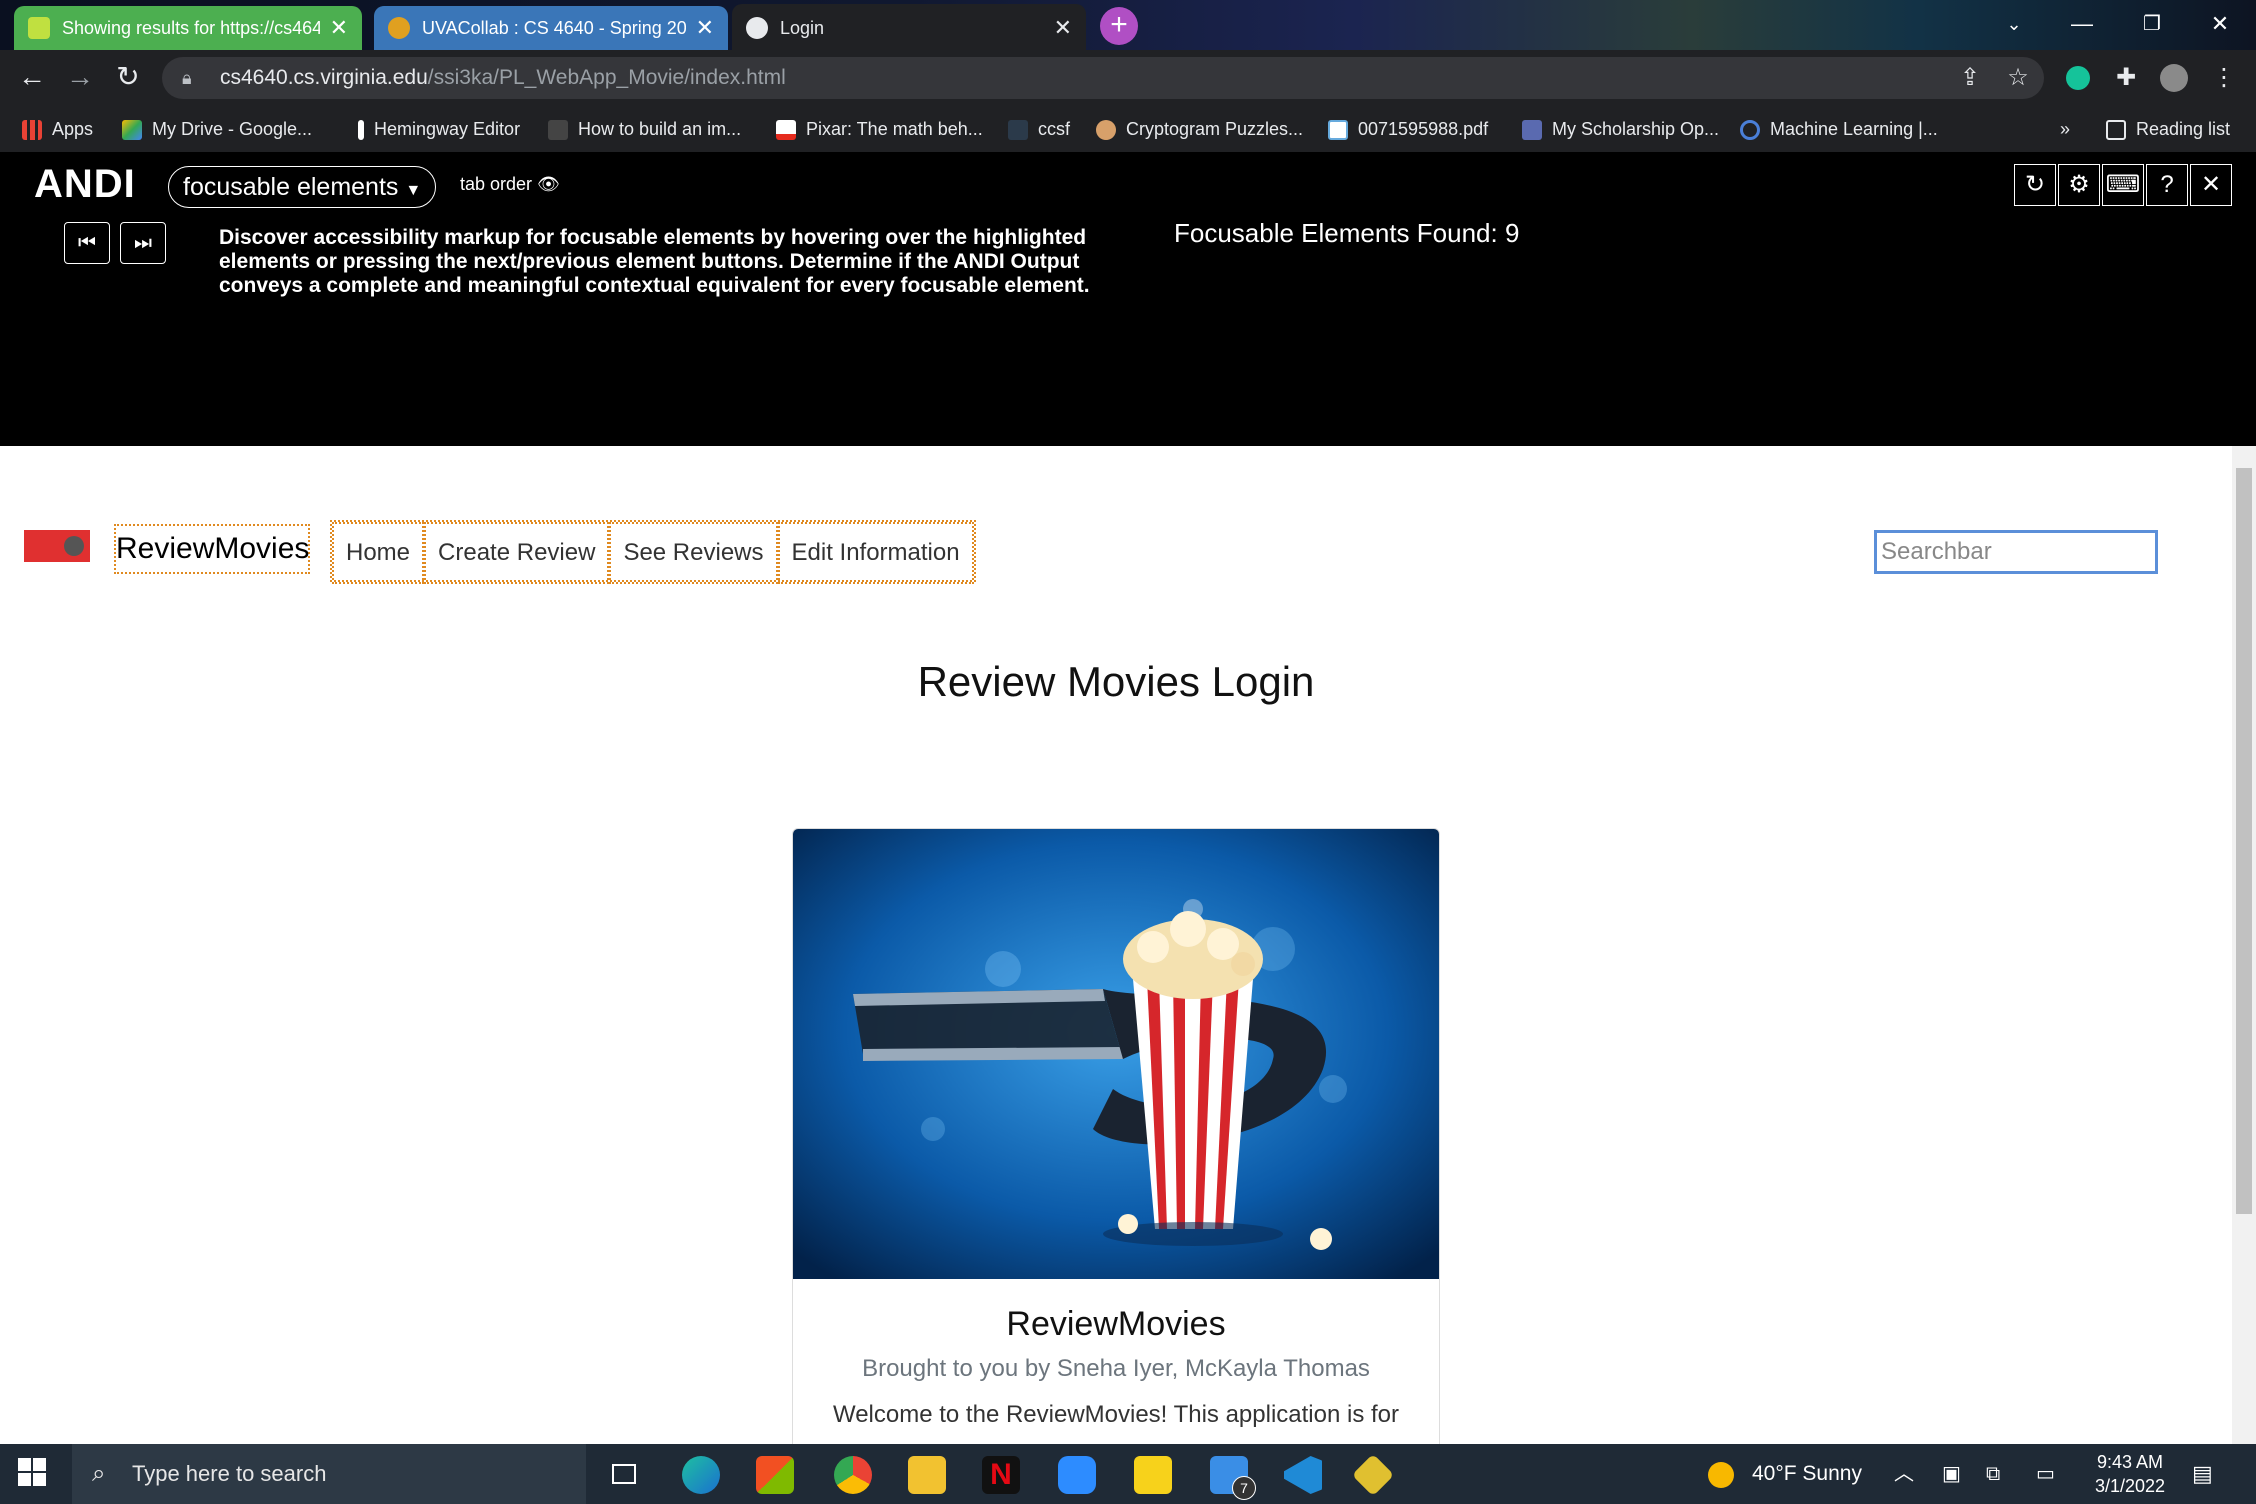 The height and width of the screenshot is (1504, 2256). What do you see at coordinates (2078, 78) in the screenshot?
I see `grammarly-icon` at bounding box center [2078, 78].